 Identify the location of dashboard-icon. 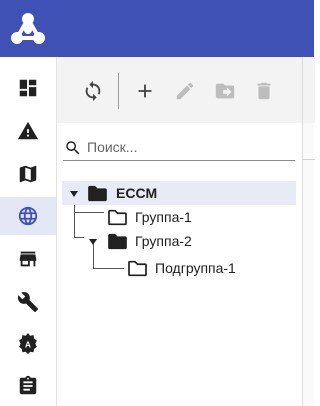
(28, 88).